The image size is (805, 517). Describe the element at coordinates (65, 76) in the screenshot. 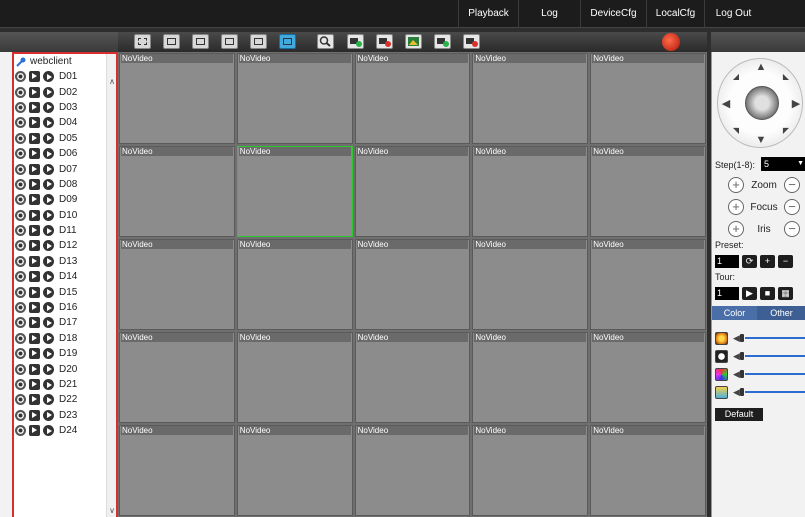

I see `channel-row: D01` at that location.